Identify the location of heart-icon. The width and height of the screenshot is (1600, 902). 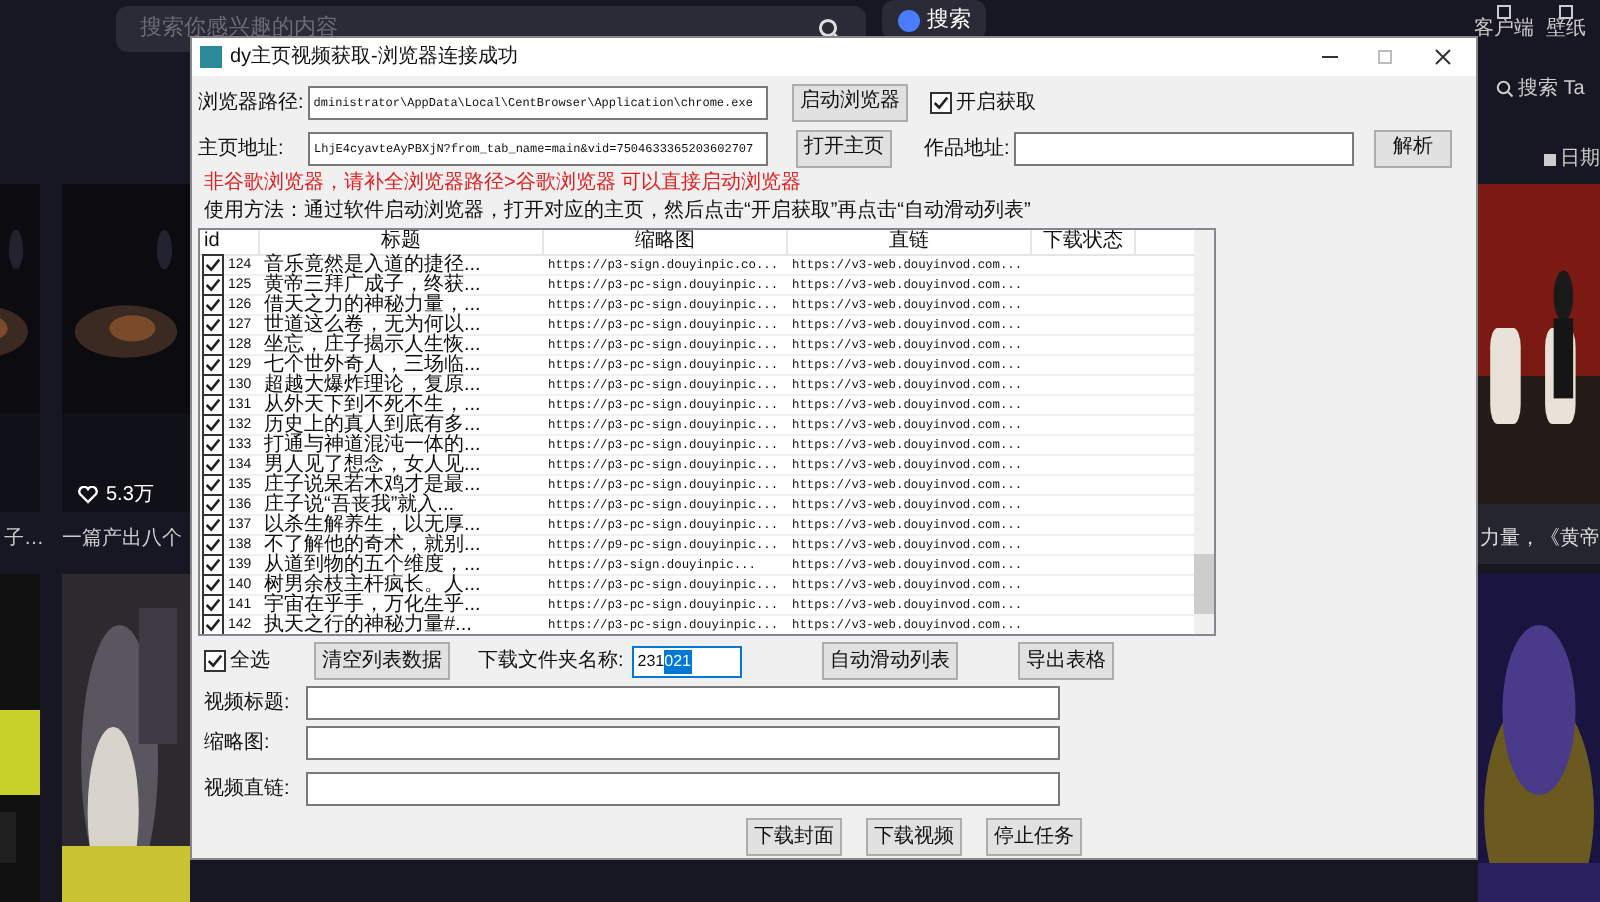
(88, 495).